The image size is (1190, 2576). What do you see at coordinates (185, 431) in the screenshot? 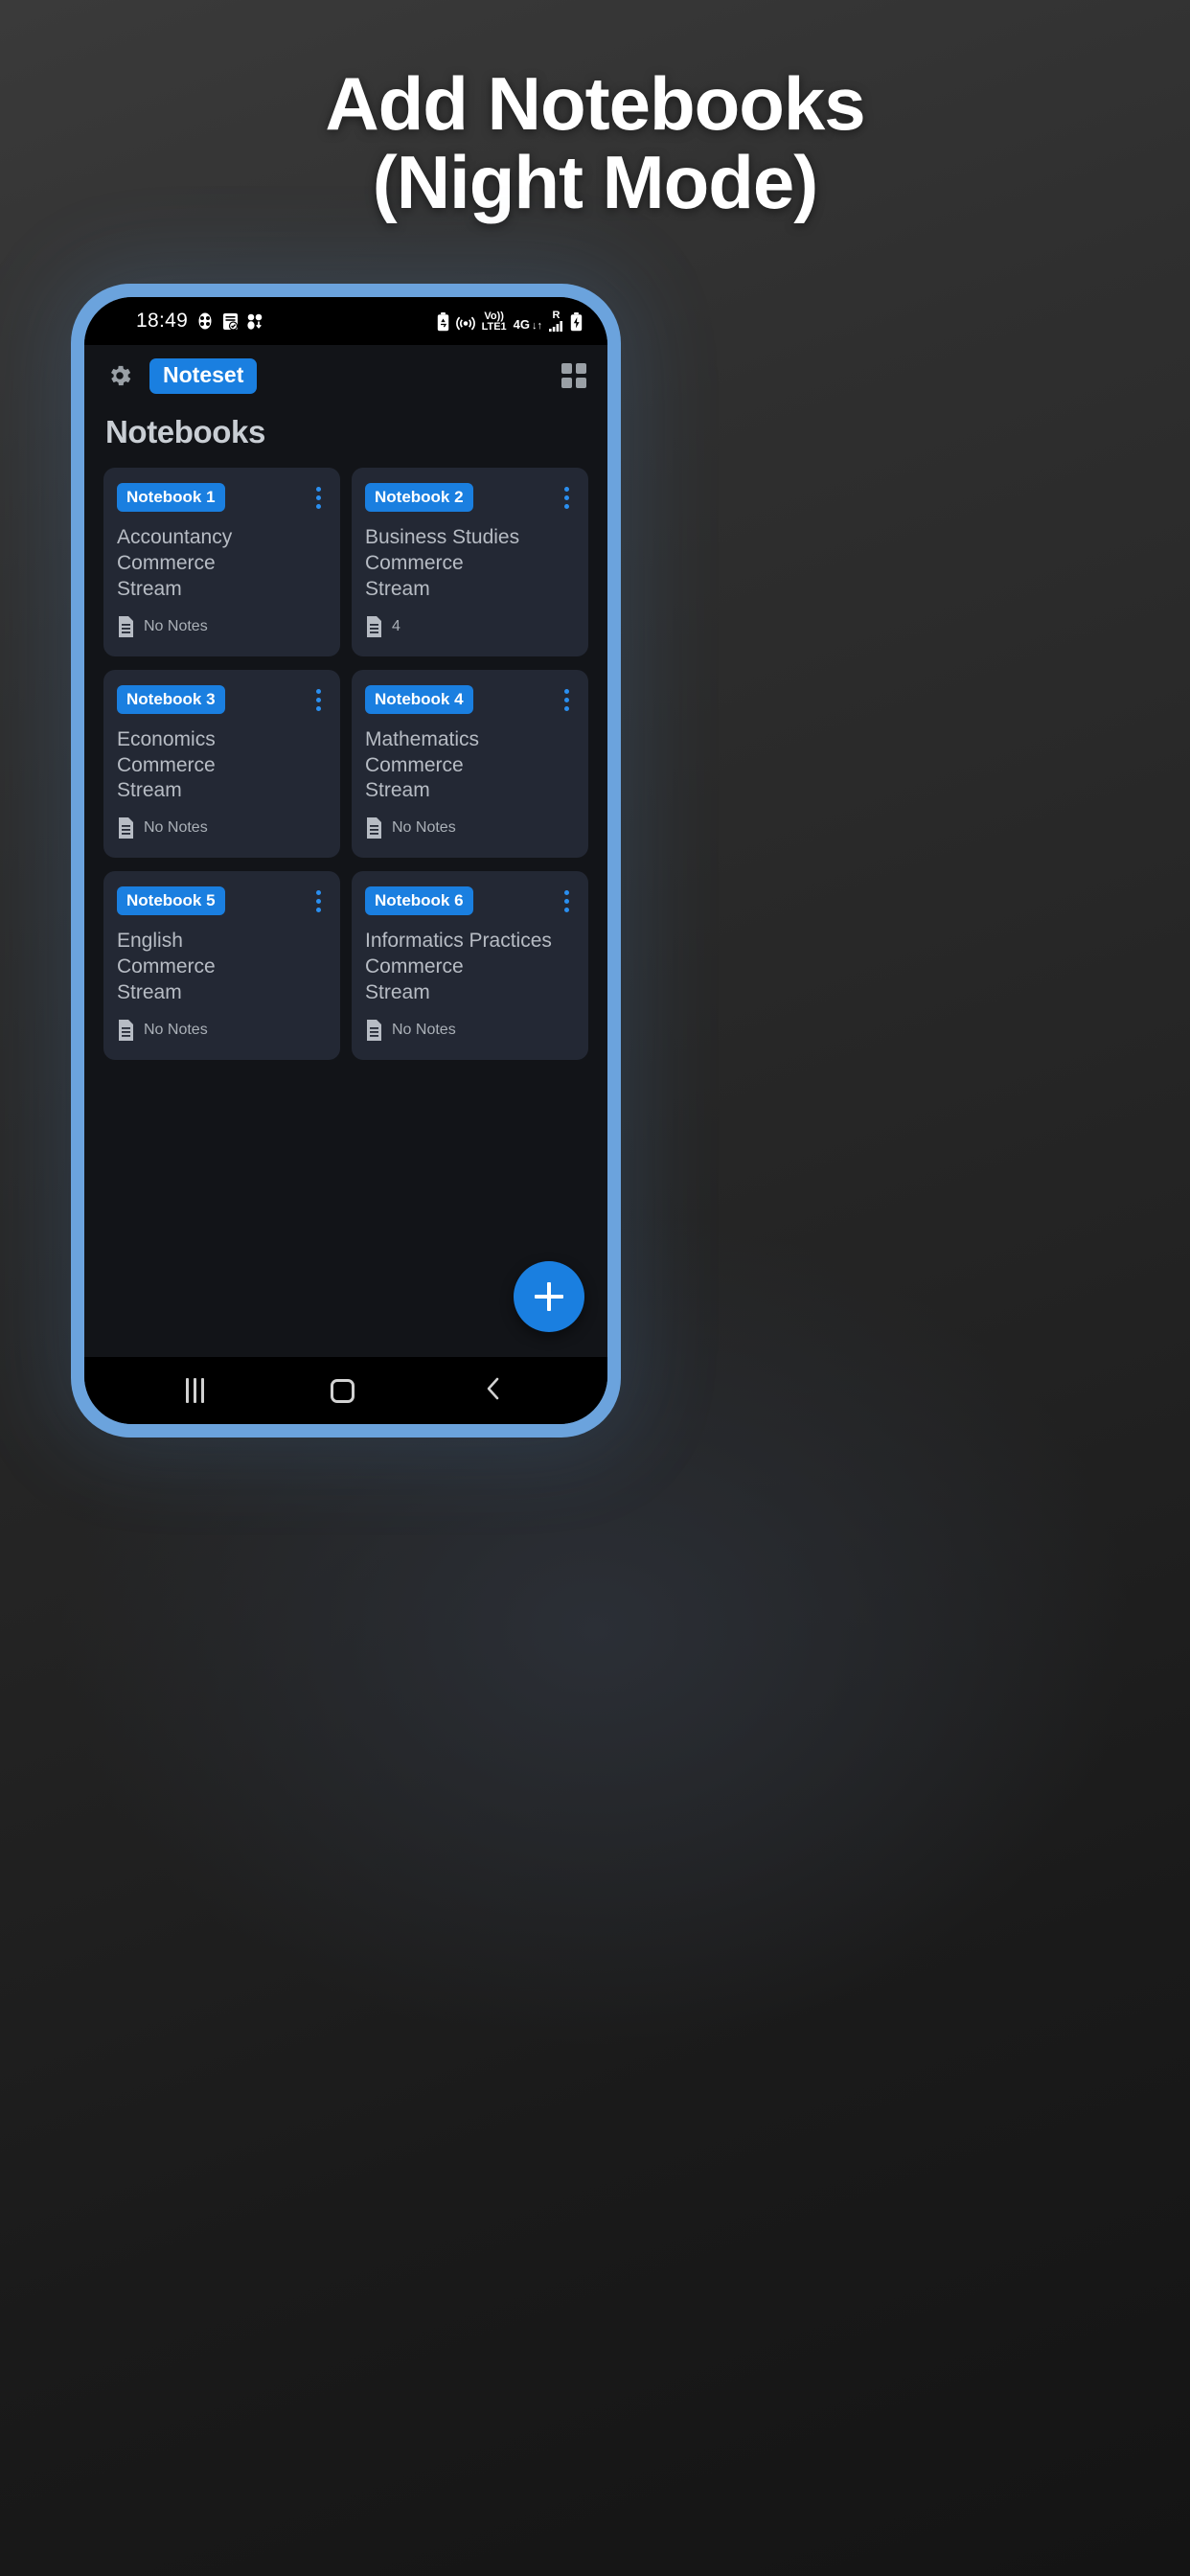
I see `page-title: Notebooks` at bounding box center [185, 431].